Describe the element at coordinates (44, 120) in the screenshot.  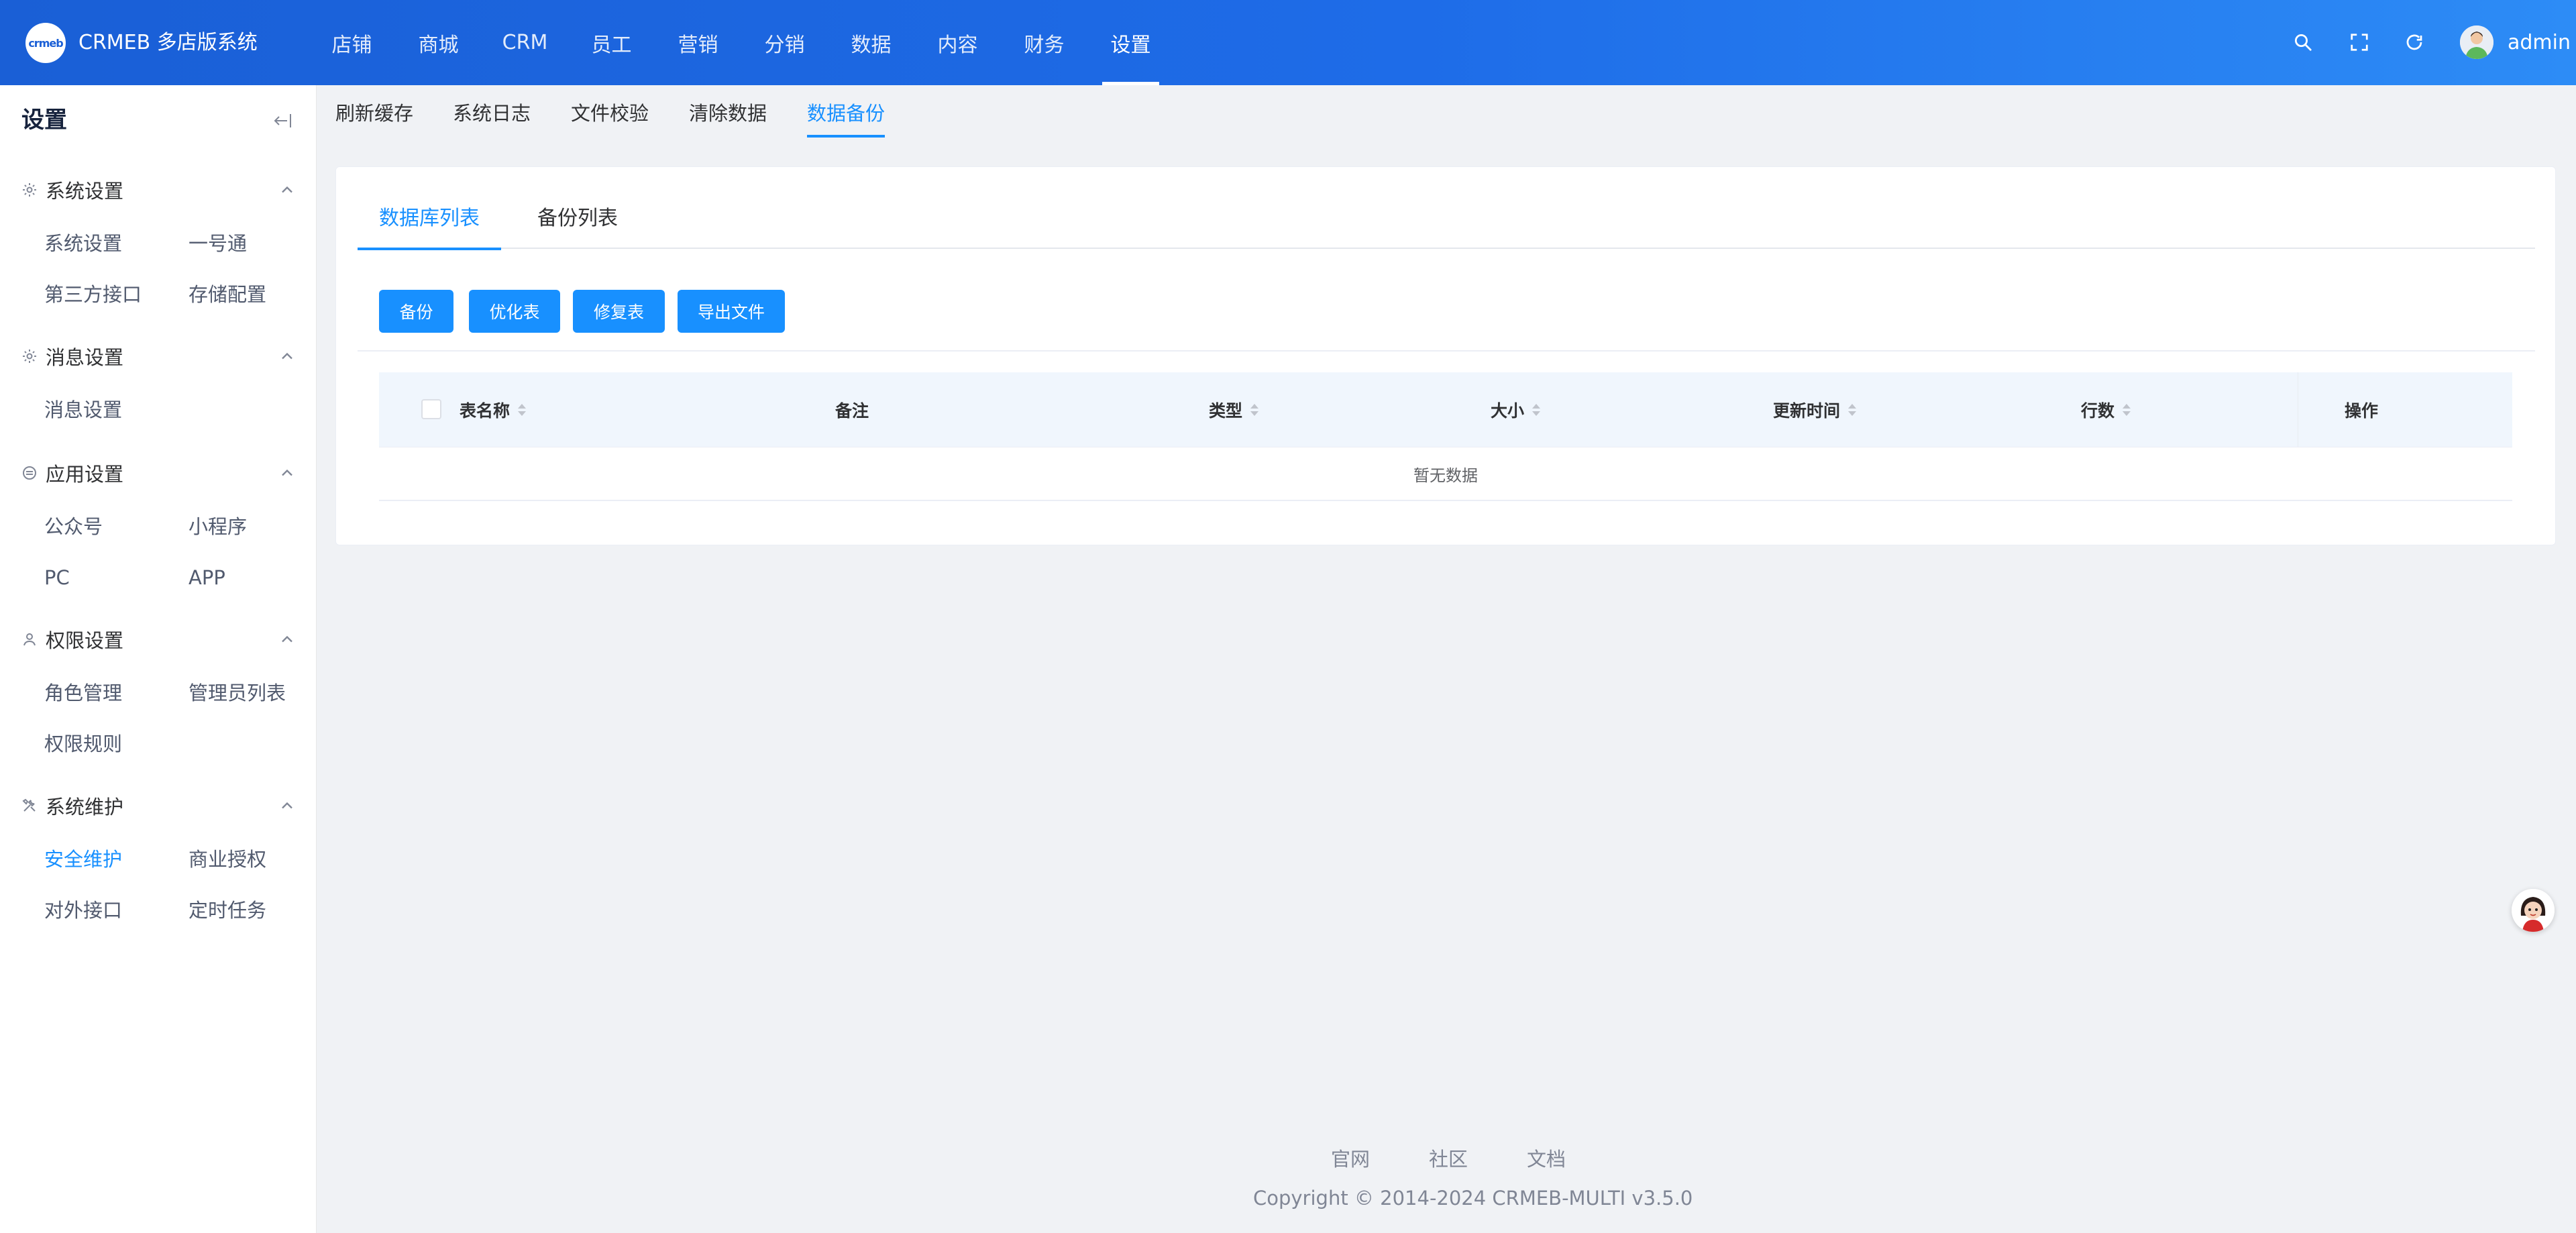
I see `sidebar-title: 设置` at that location.